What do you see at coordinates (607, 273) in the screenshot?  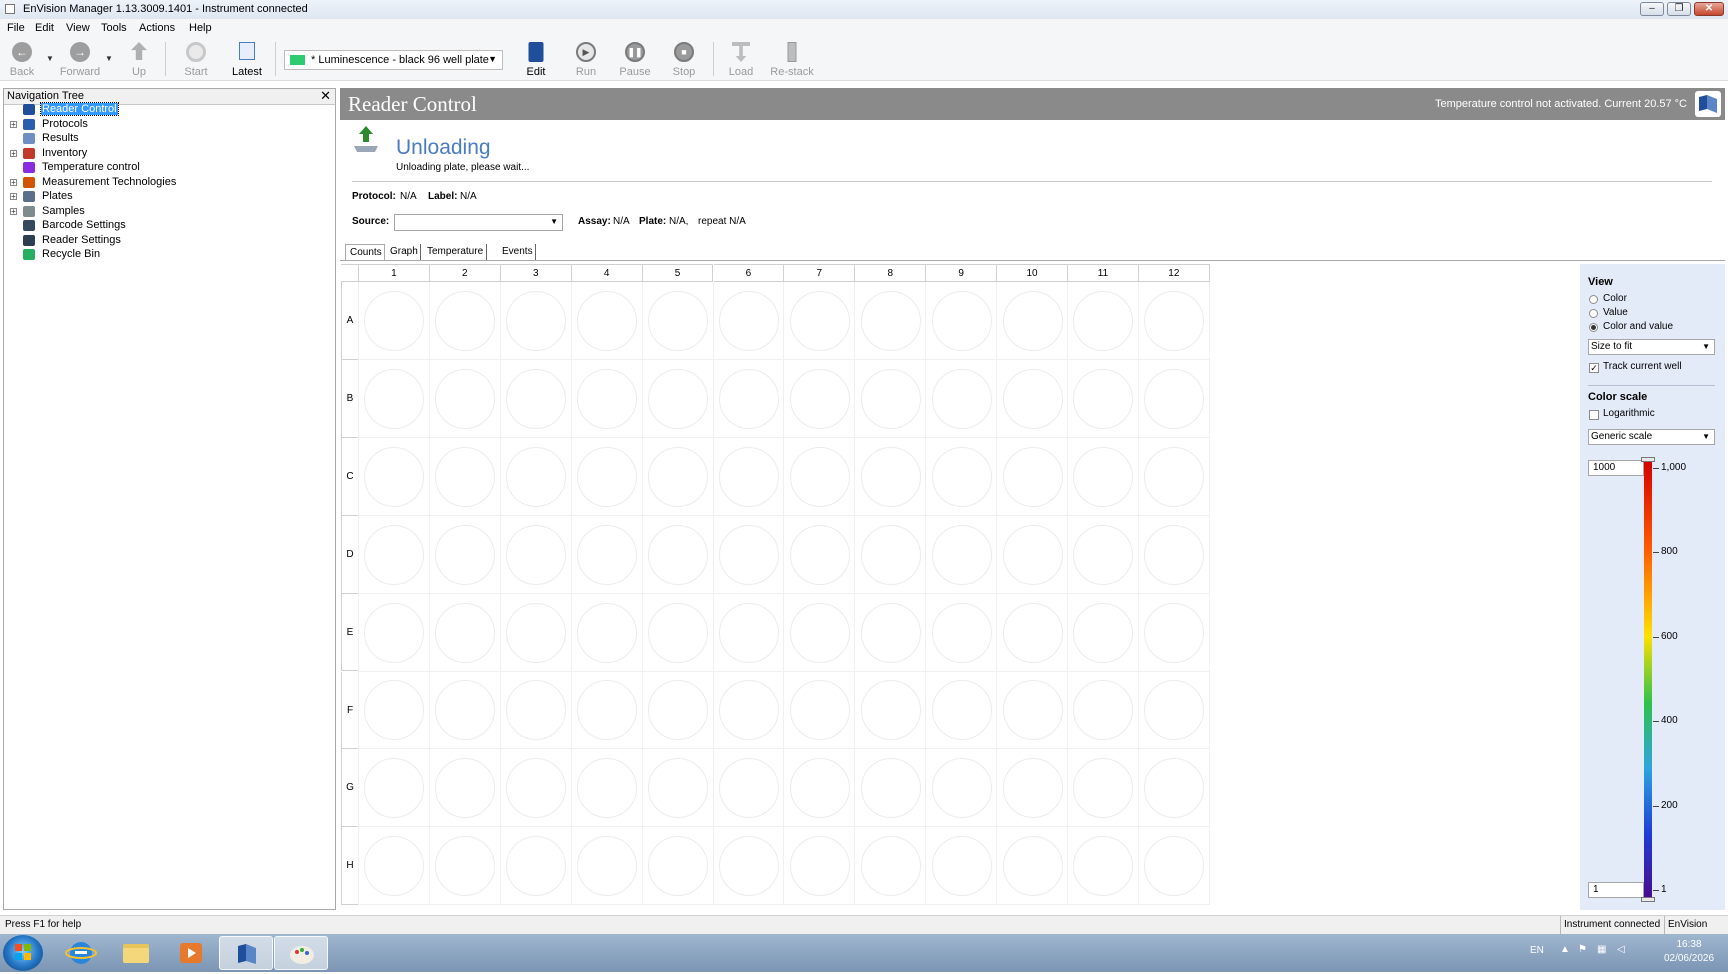 I see `column-header: 4` at bounding box center [607, 273].